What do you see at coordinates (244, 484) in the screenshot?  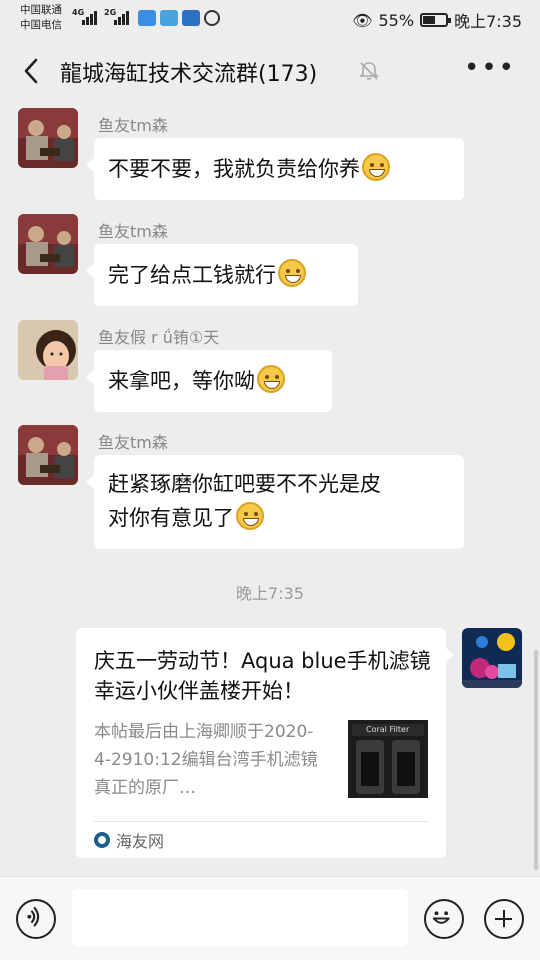 I see `message-text-line-1: 赶紧琢磨你缸吧要不不光是皮` at bounding box center [244, 484].